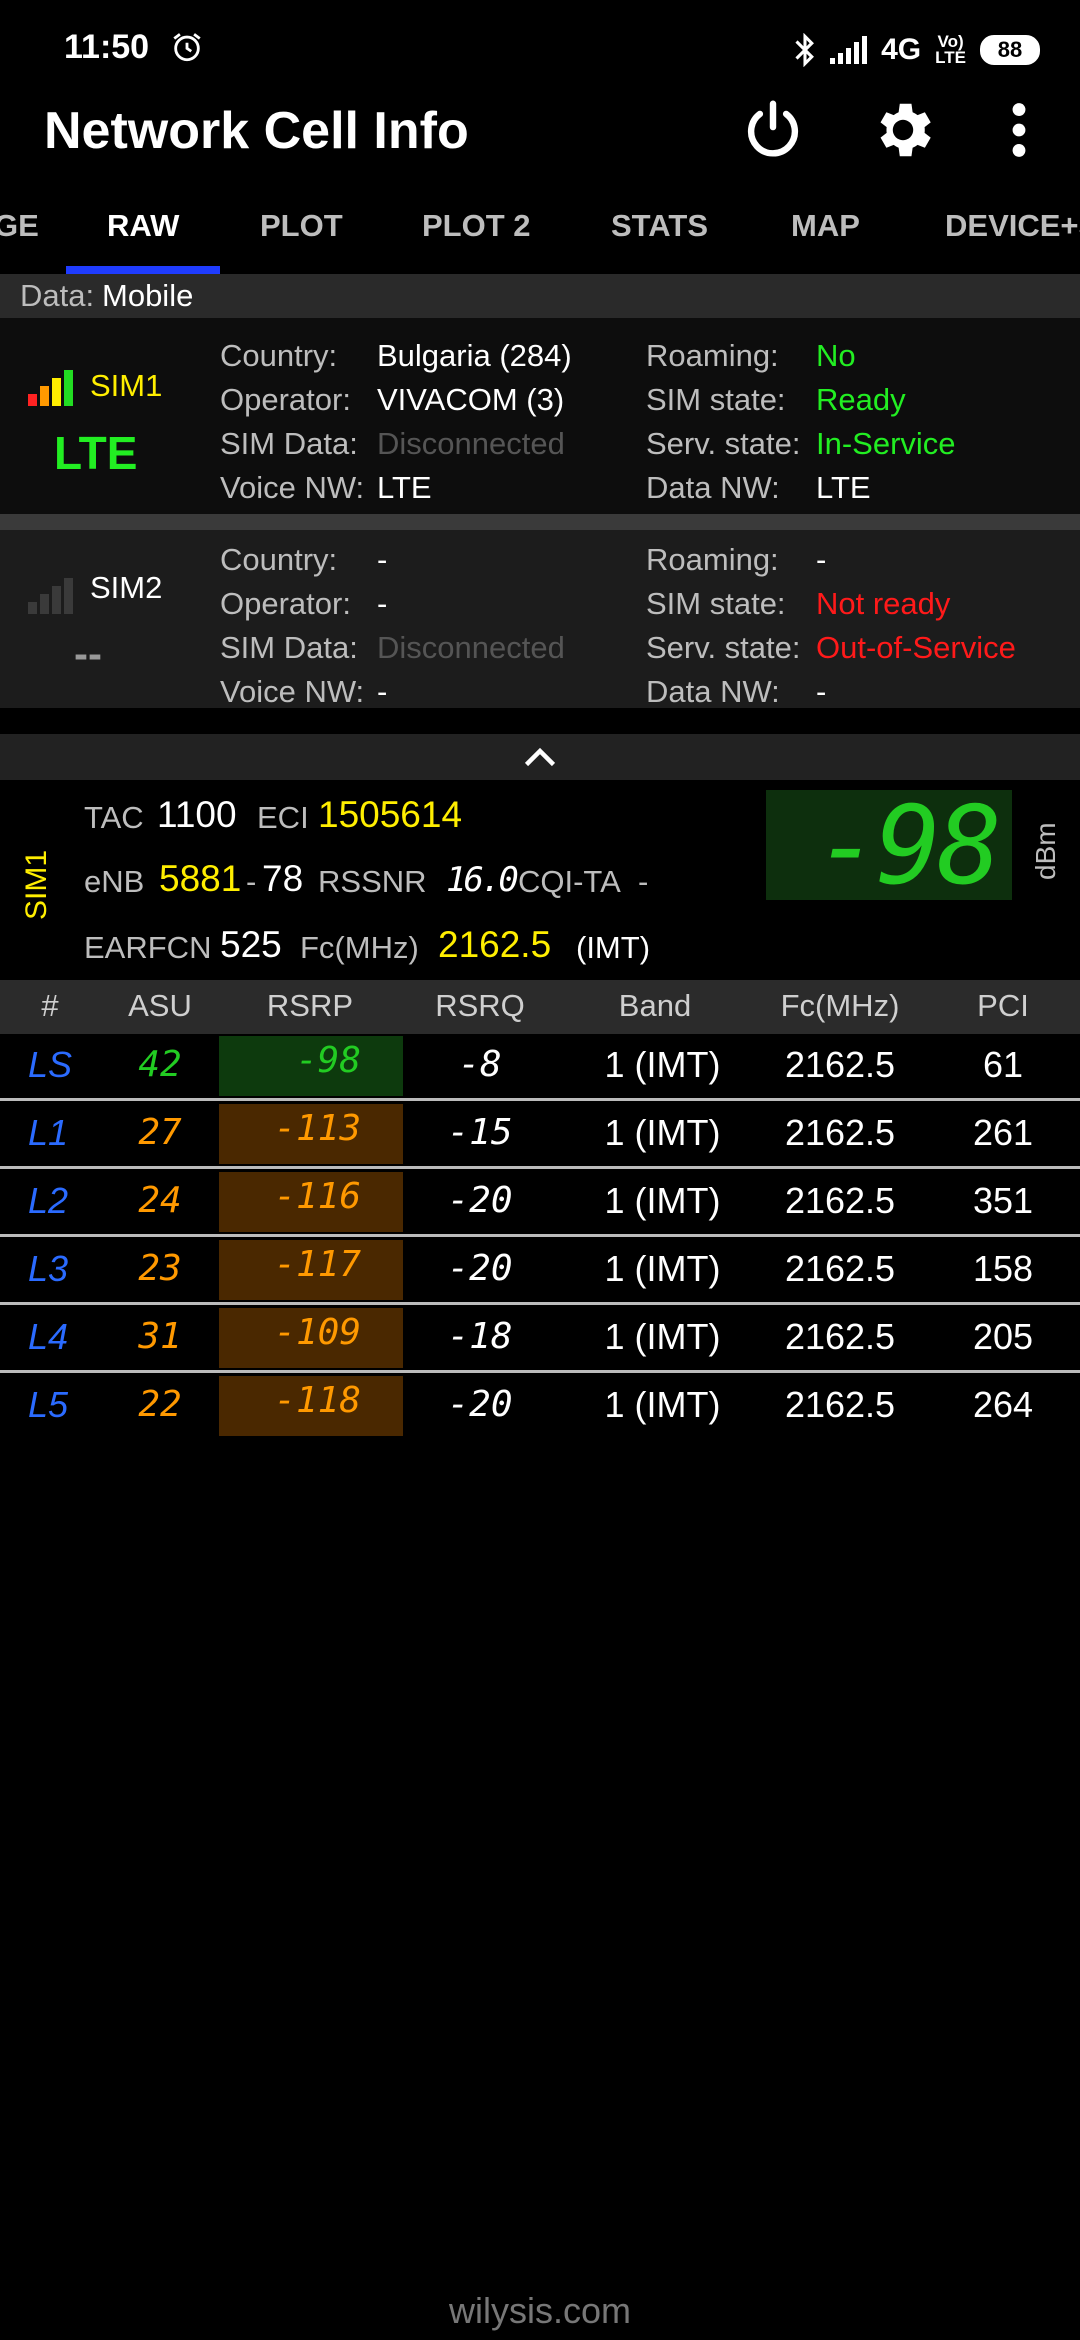 This screenshot has width=1080, height=2340. What do you see at coordinates (19, 226) in the screenshot?
I see `tab-ge: GE` at bounding box center [19, 226].